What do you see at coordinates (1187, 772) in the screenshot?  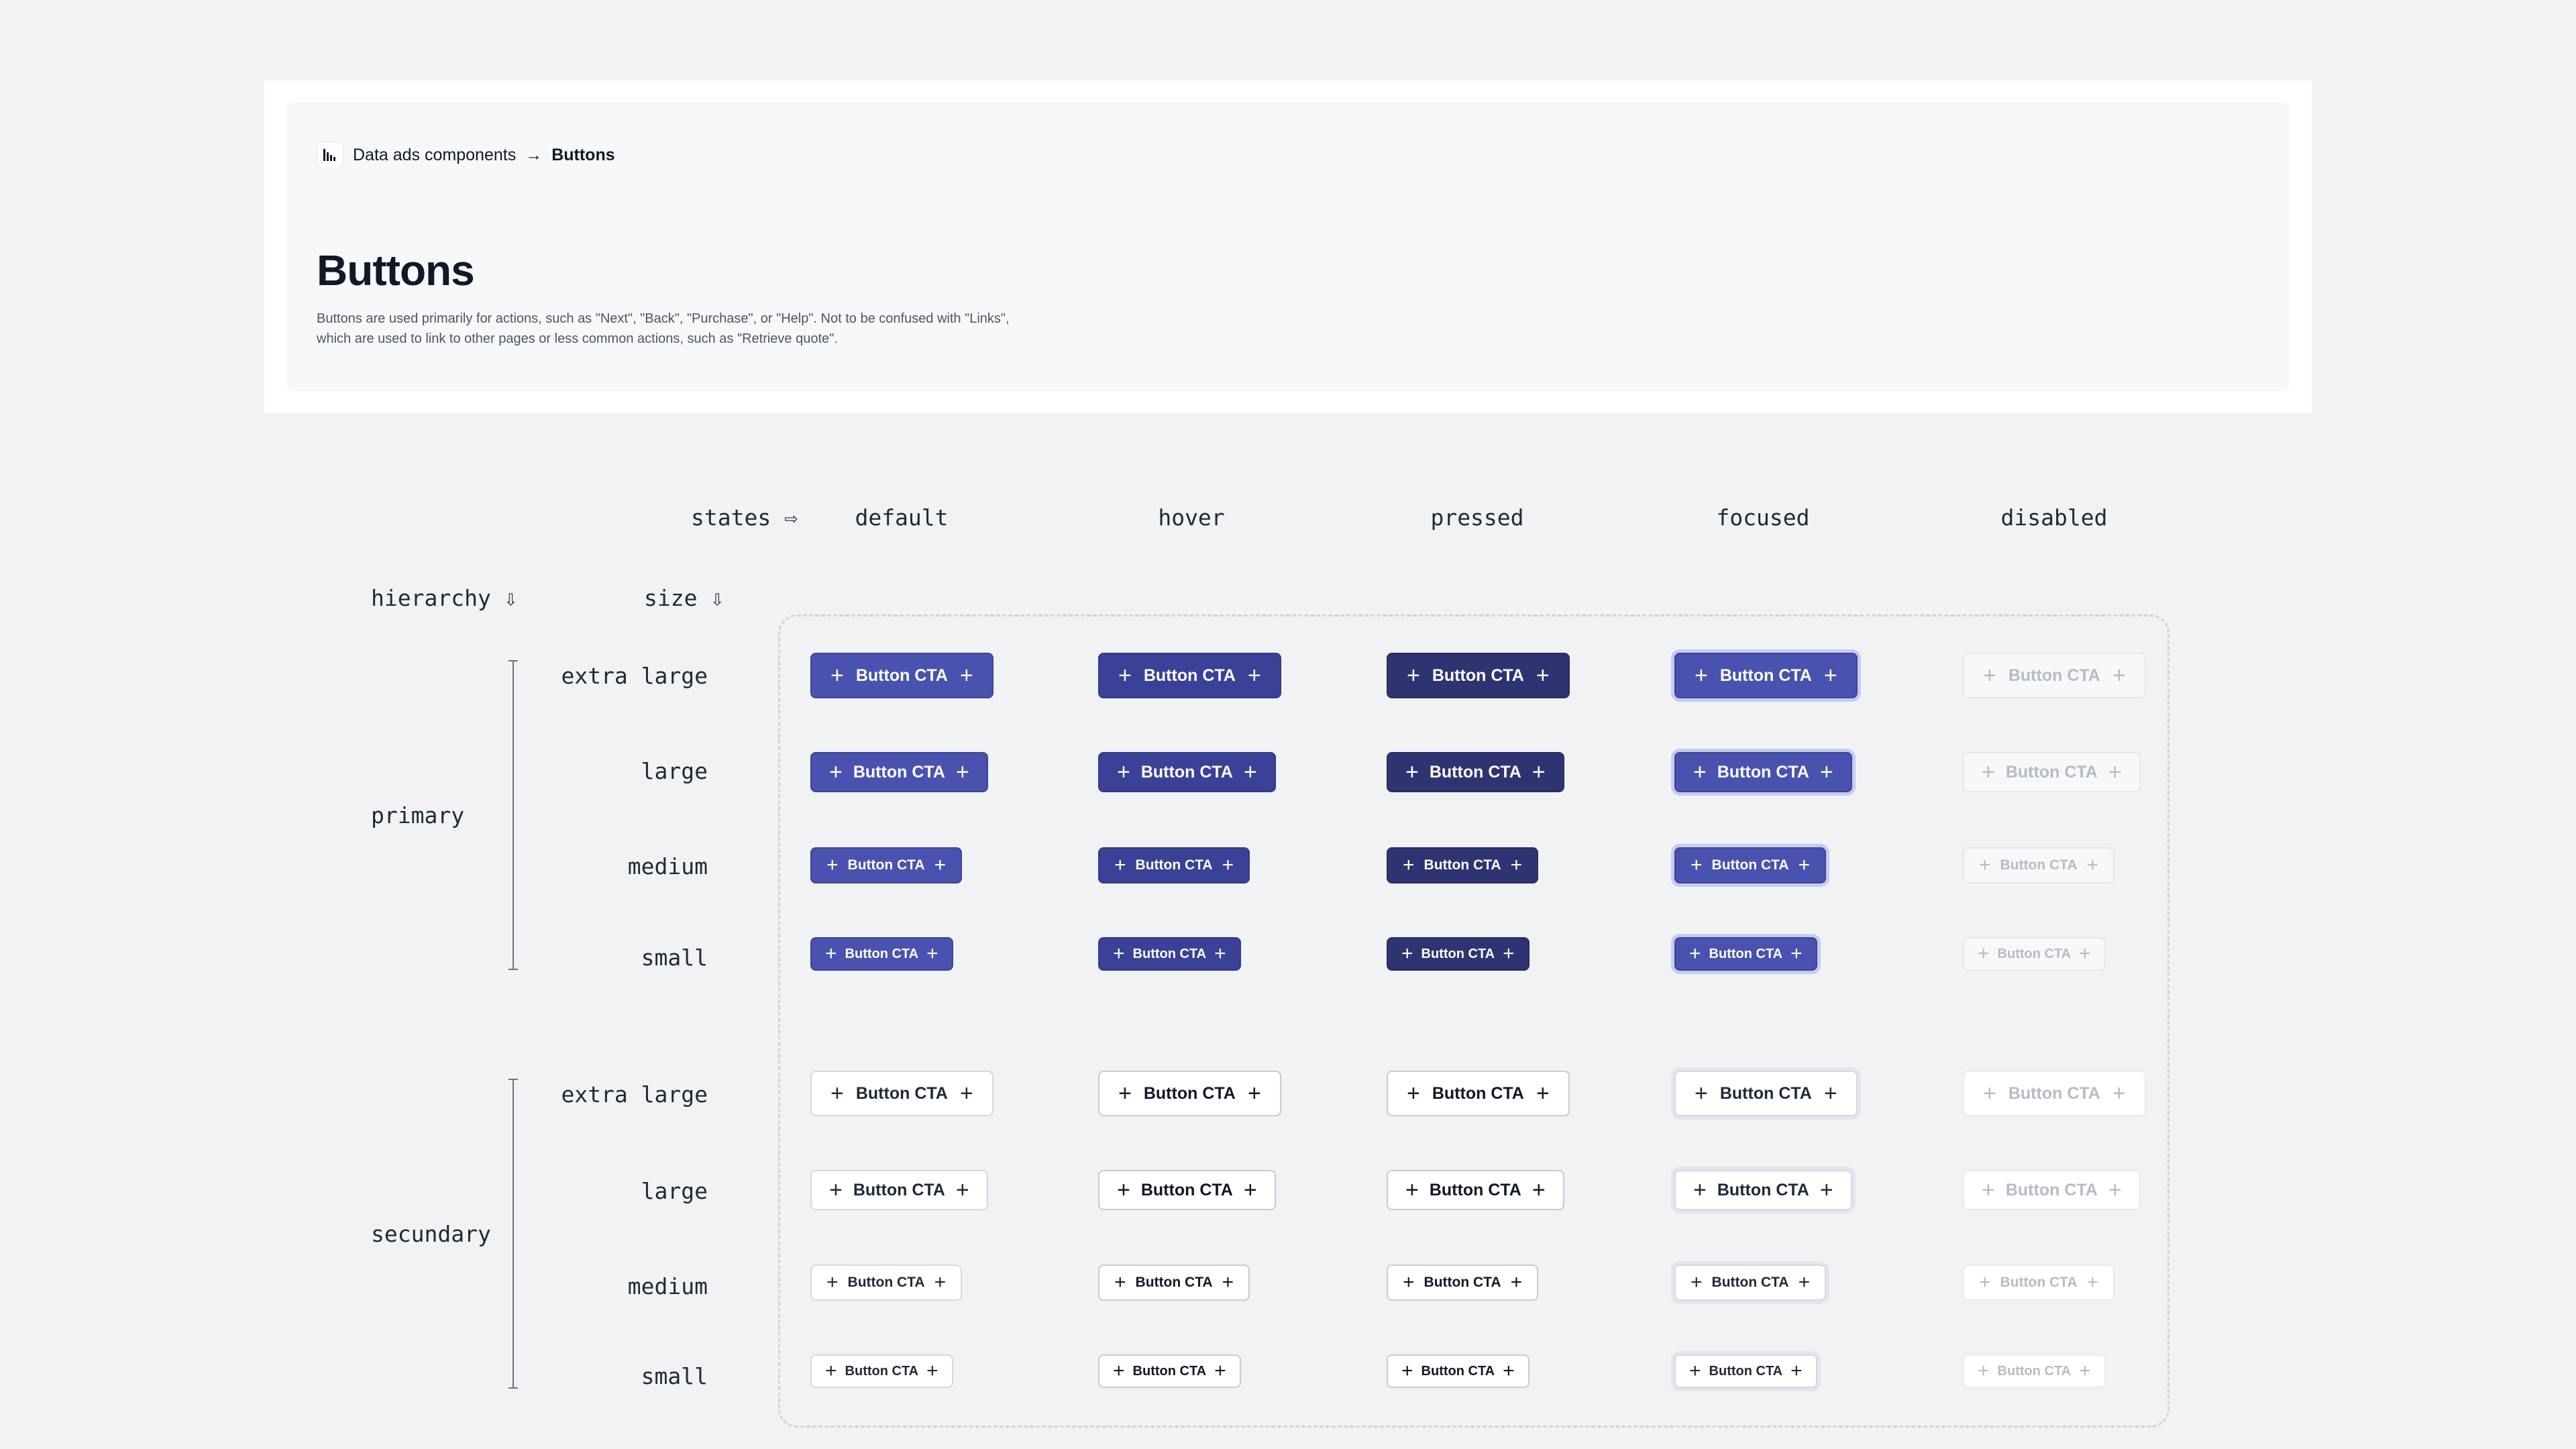 I see `primary-l-hover-button: + Button CTA +` at bounding box center [1187, 772].